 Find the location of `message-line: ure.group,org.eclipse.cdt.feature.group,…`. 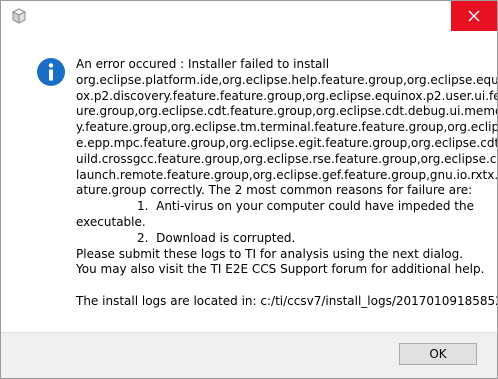

message-line: ure.group,org.eclipse.cdt.feature.group,… is located at coordinates (287, 111).